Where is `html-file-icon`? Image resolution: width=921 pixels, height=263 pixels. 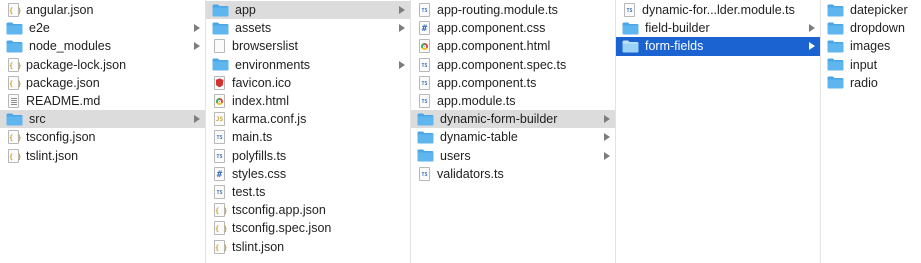
html-file-icon is located at coordinates (424, 46).